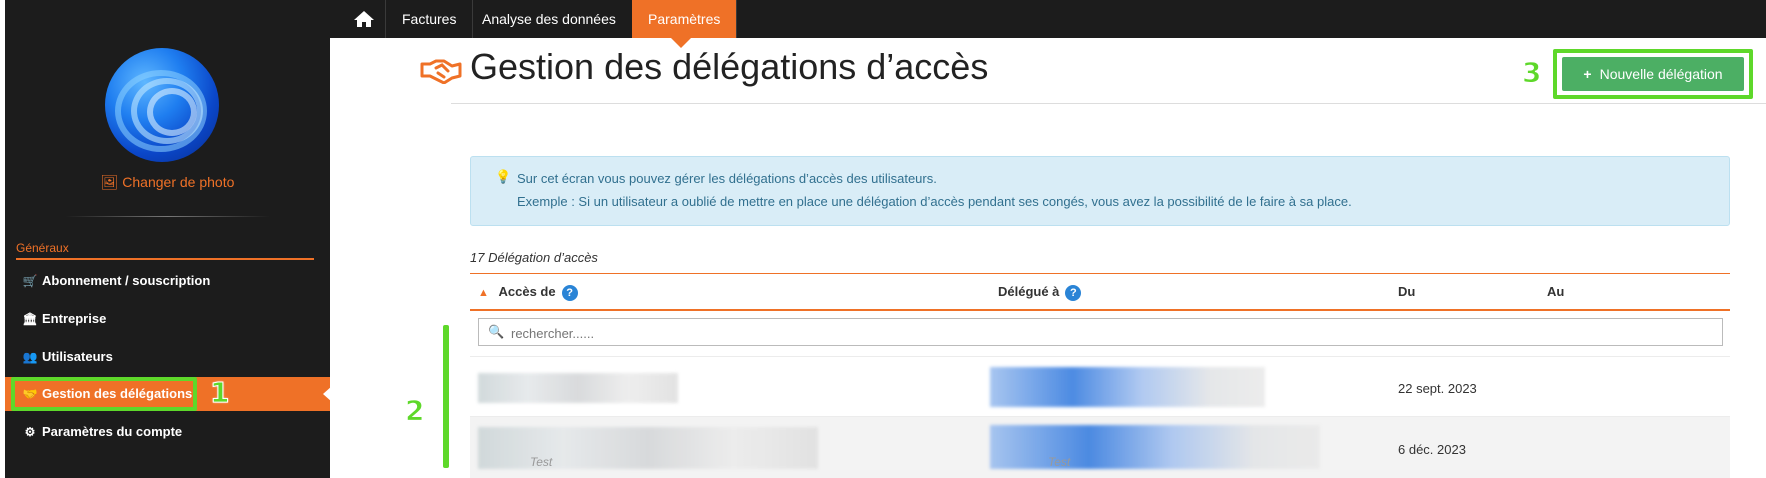 The image size is (1766, 478). What do you see at coordinates (30, 281) in the screenshot?
I see `cart-icon: 🛒` at bounding box center [30, 281].